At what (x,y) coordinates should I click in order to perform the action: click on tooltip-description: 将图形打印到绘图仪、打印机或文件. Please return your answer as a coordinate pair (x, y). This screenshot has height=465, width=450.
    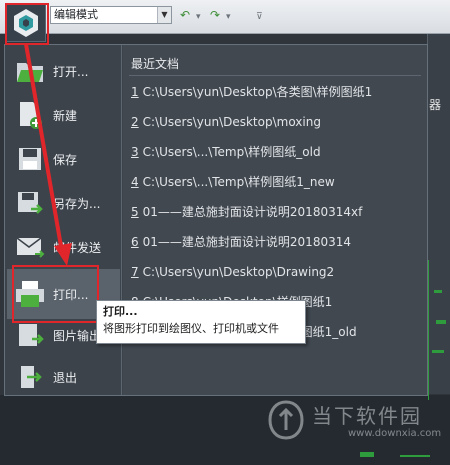
    Looking at the image, I should click on (191, 328).